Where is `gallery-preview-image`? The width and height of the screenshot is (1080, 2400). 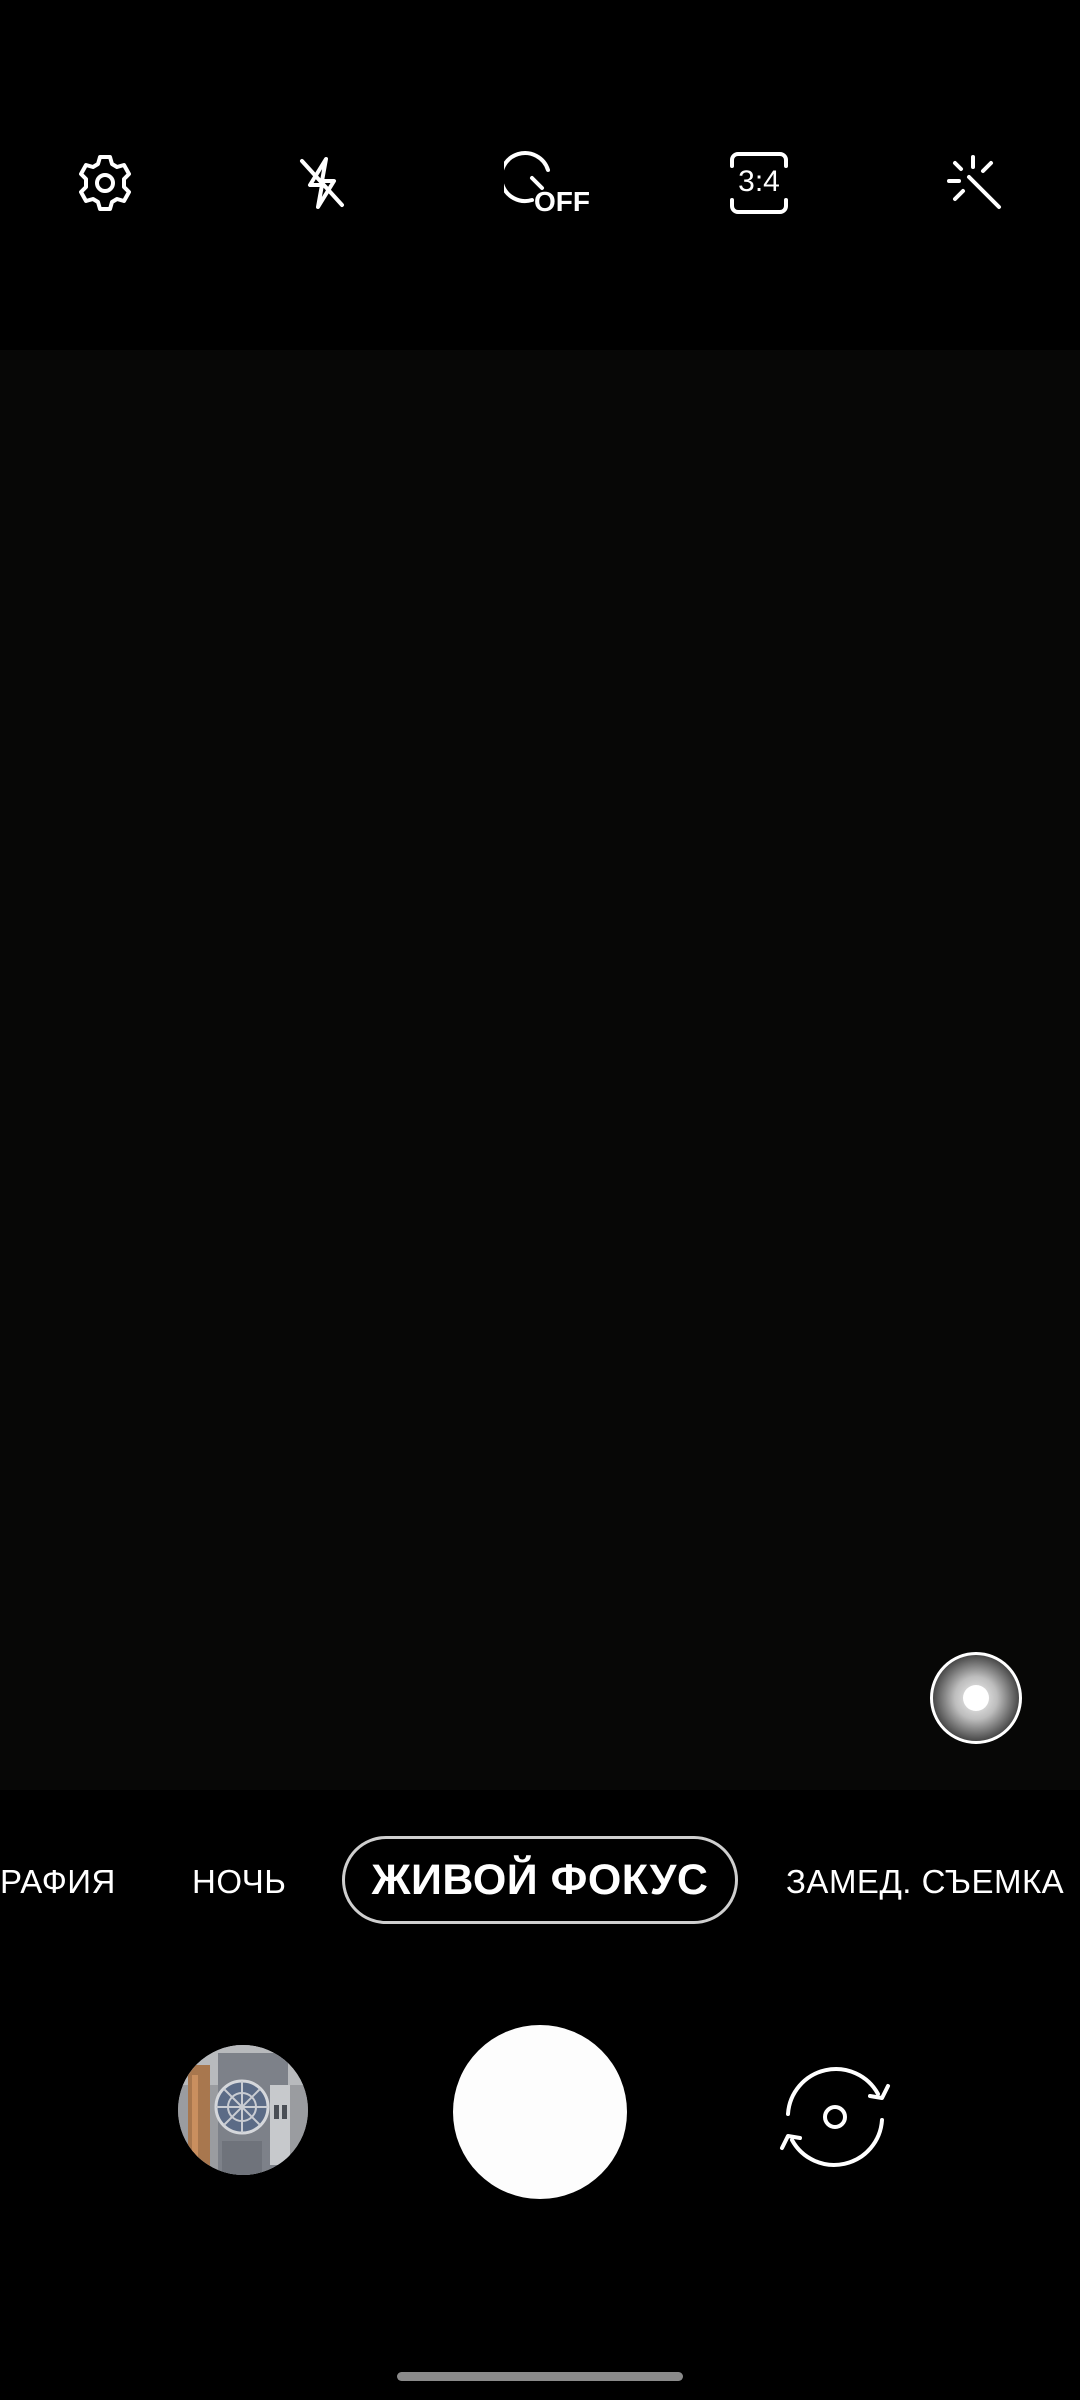
gallery-preview-image is located at coordinates (243, 2110).